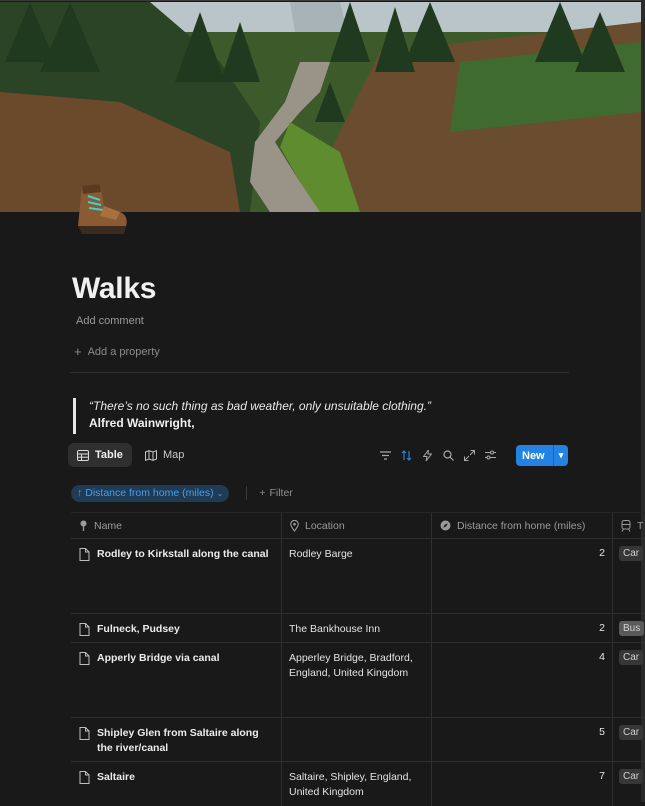  I want to click on cell-distance: 7, so click(521, 784).